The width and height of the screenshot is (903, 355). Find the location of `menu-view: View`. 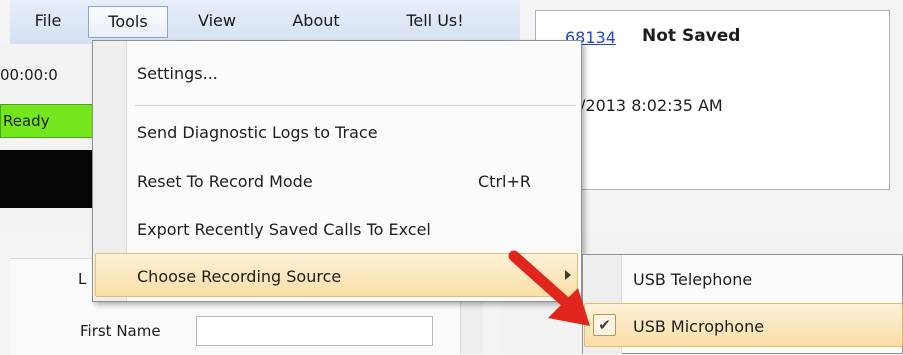

menu-view: View is located at coordinates (217, 22).